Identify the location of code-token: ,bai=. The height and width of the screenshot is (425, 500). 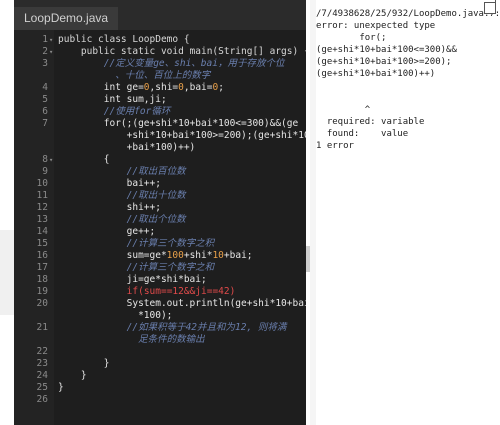
(198, 87).